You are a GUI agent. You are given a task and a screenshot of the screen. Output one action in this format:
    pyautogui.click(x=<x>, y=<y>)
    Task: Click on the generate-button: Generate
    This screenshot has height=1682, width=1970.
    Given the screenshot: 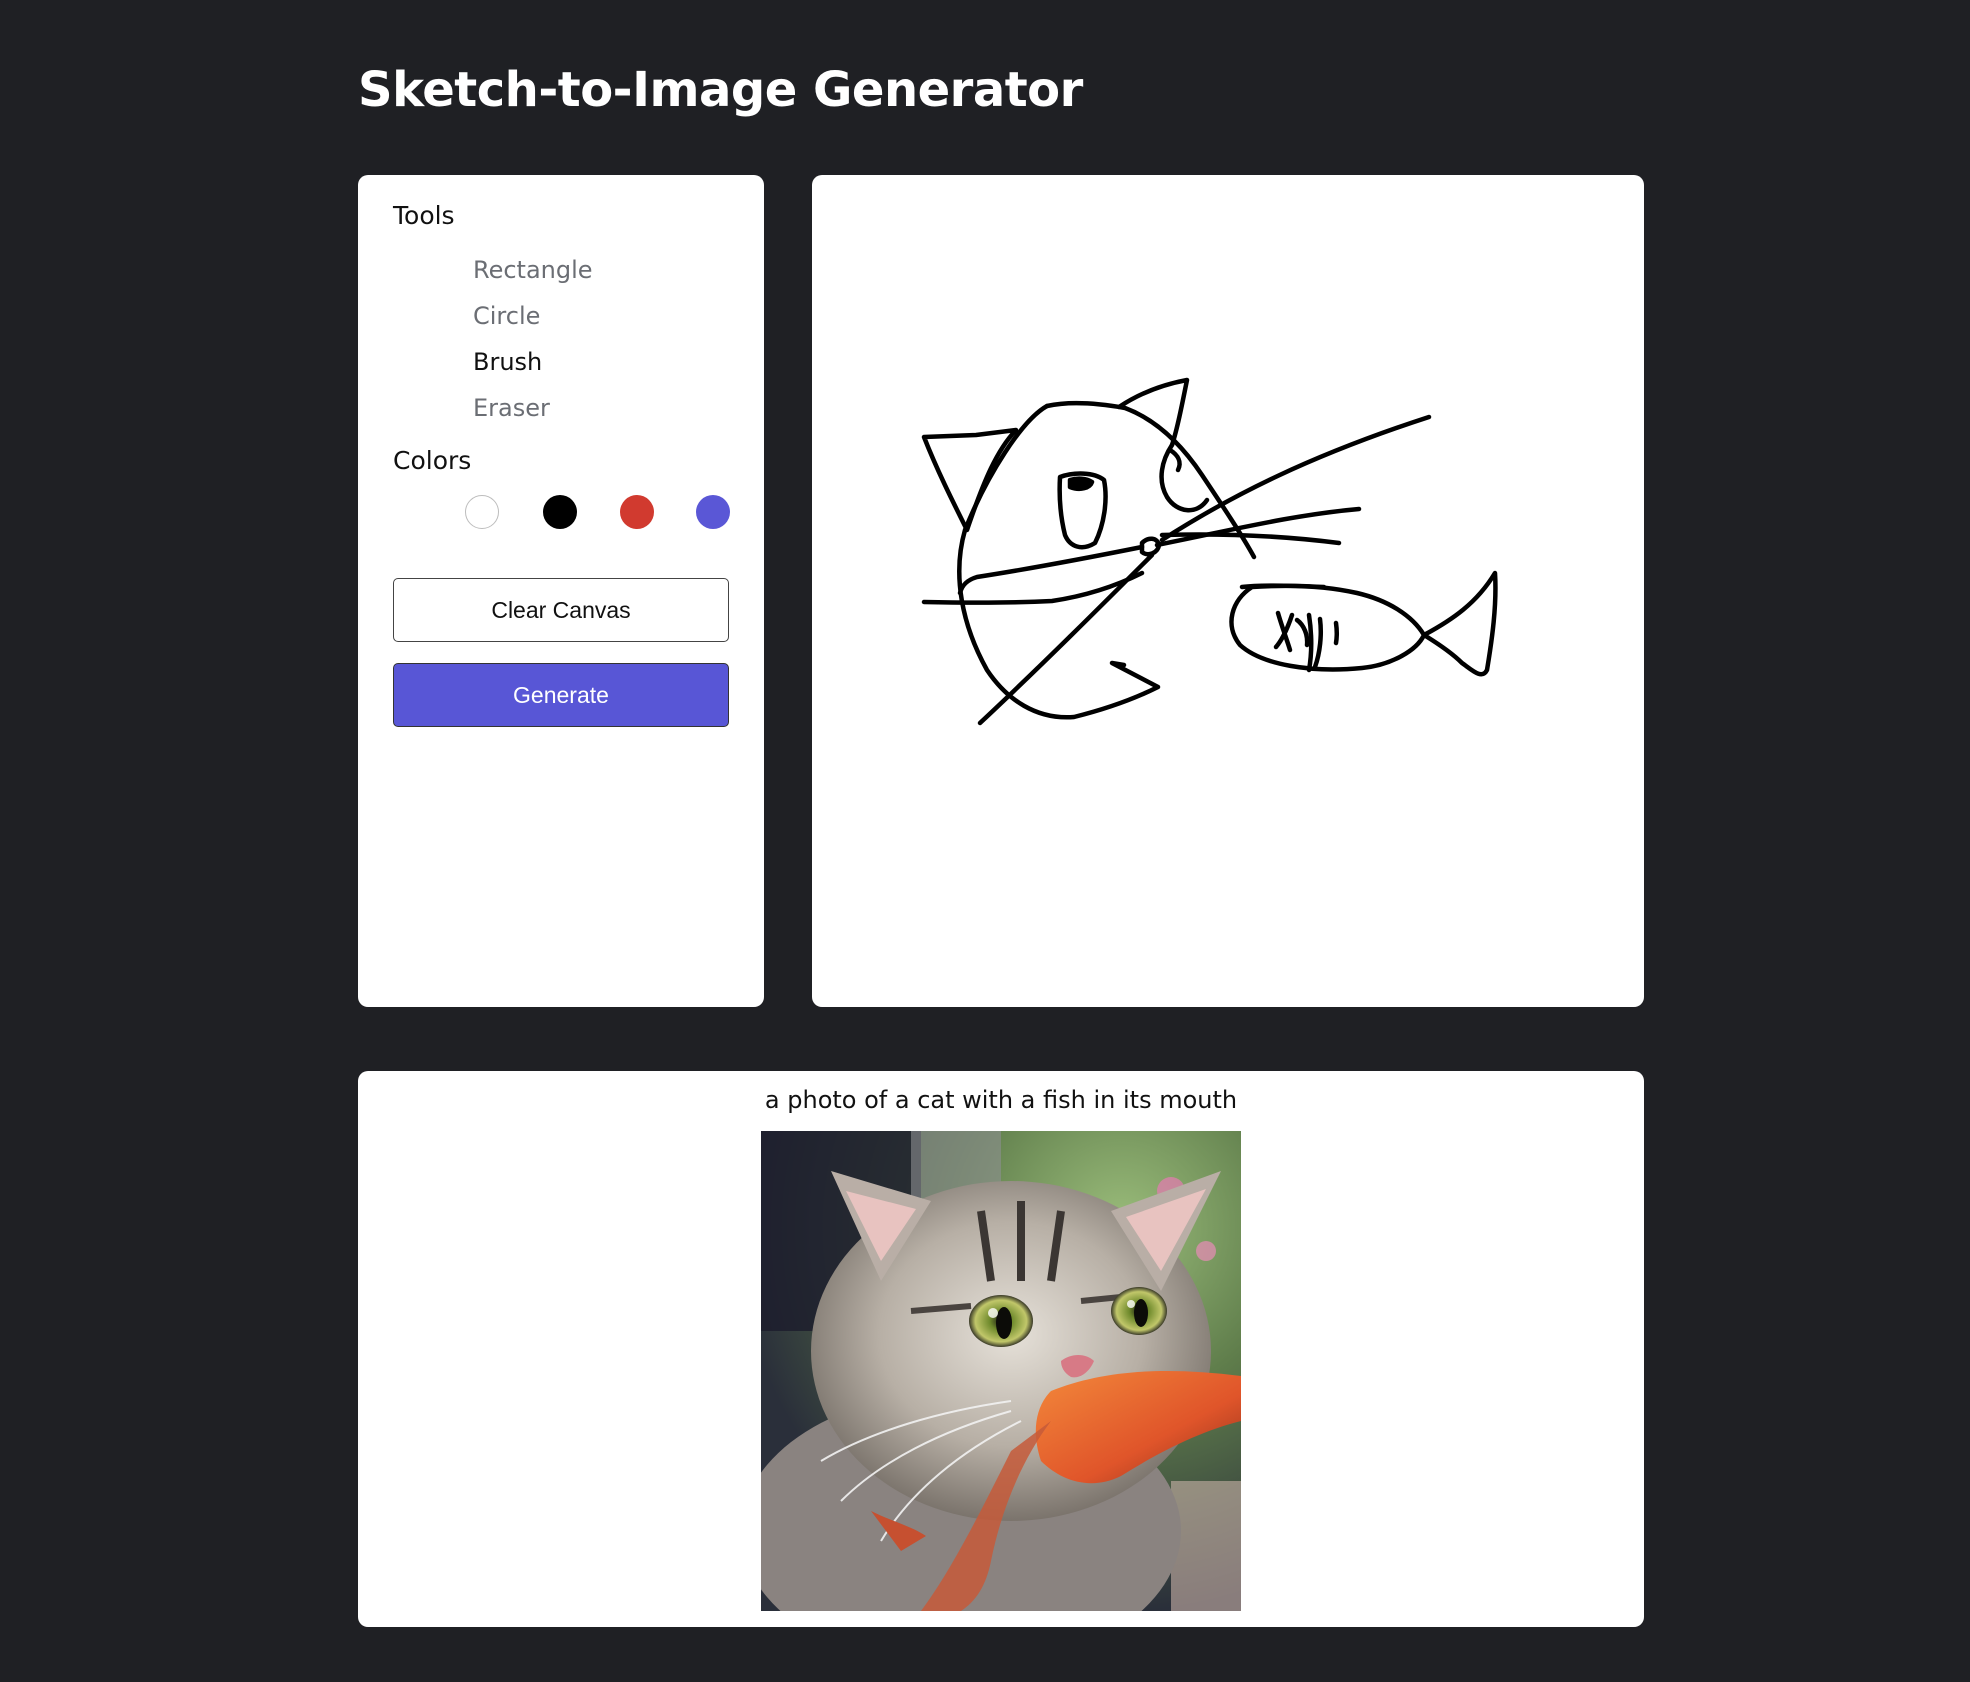 What is the action you would take?
    pyautogui.click(x=561, y=695)
    